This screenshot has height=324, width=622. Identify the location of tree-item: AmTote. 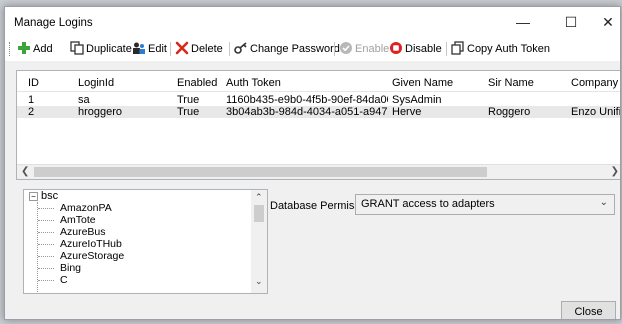
(78, 220).